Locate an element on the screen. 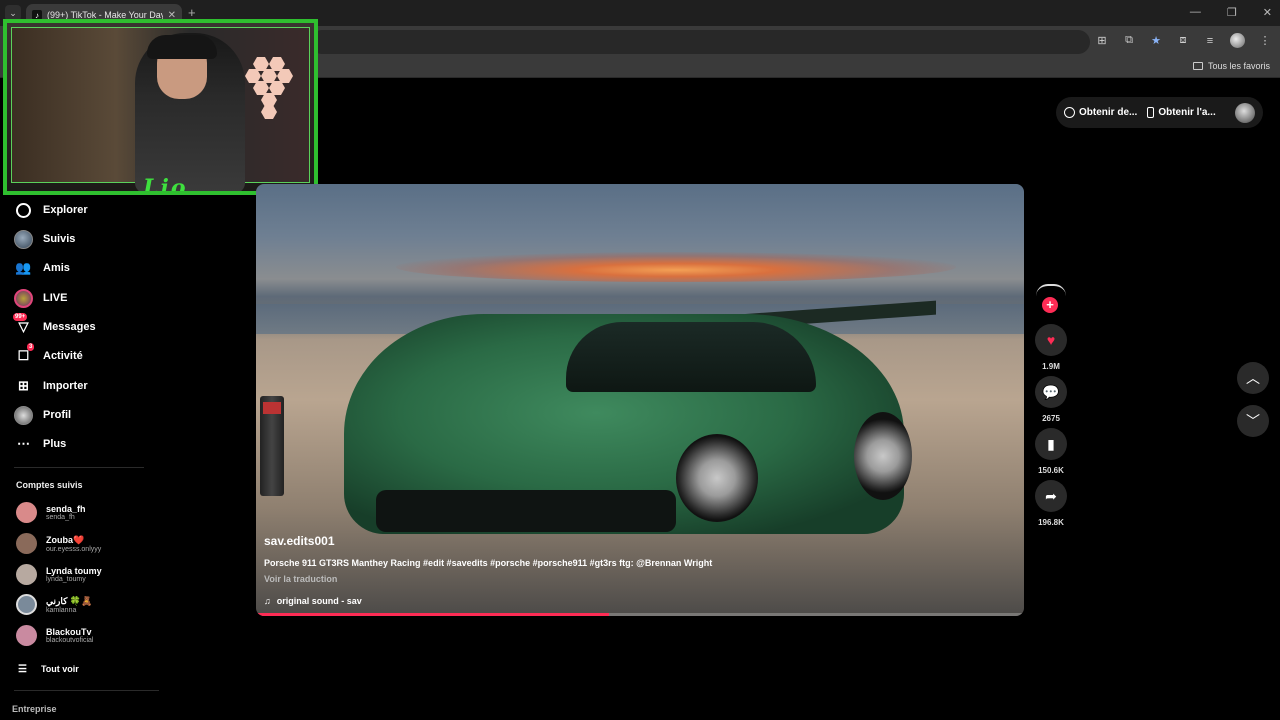 The width and height of the screenshot is (1280, 720). bookmark-star-icon: ★ is located at coordinates (1156, 41).